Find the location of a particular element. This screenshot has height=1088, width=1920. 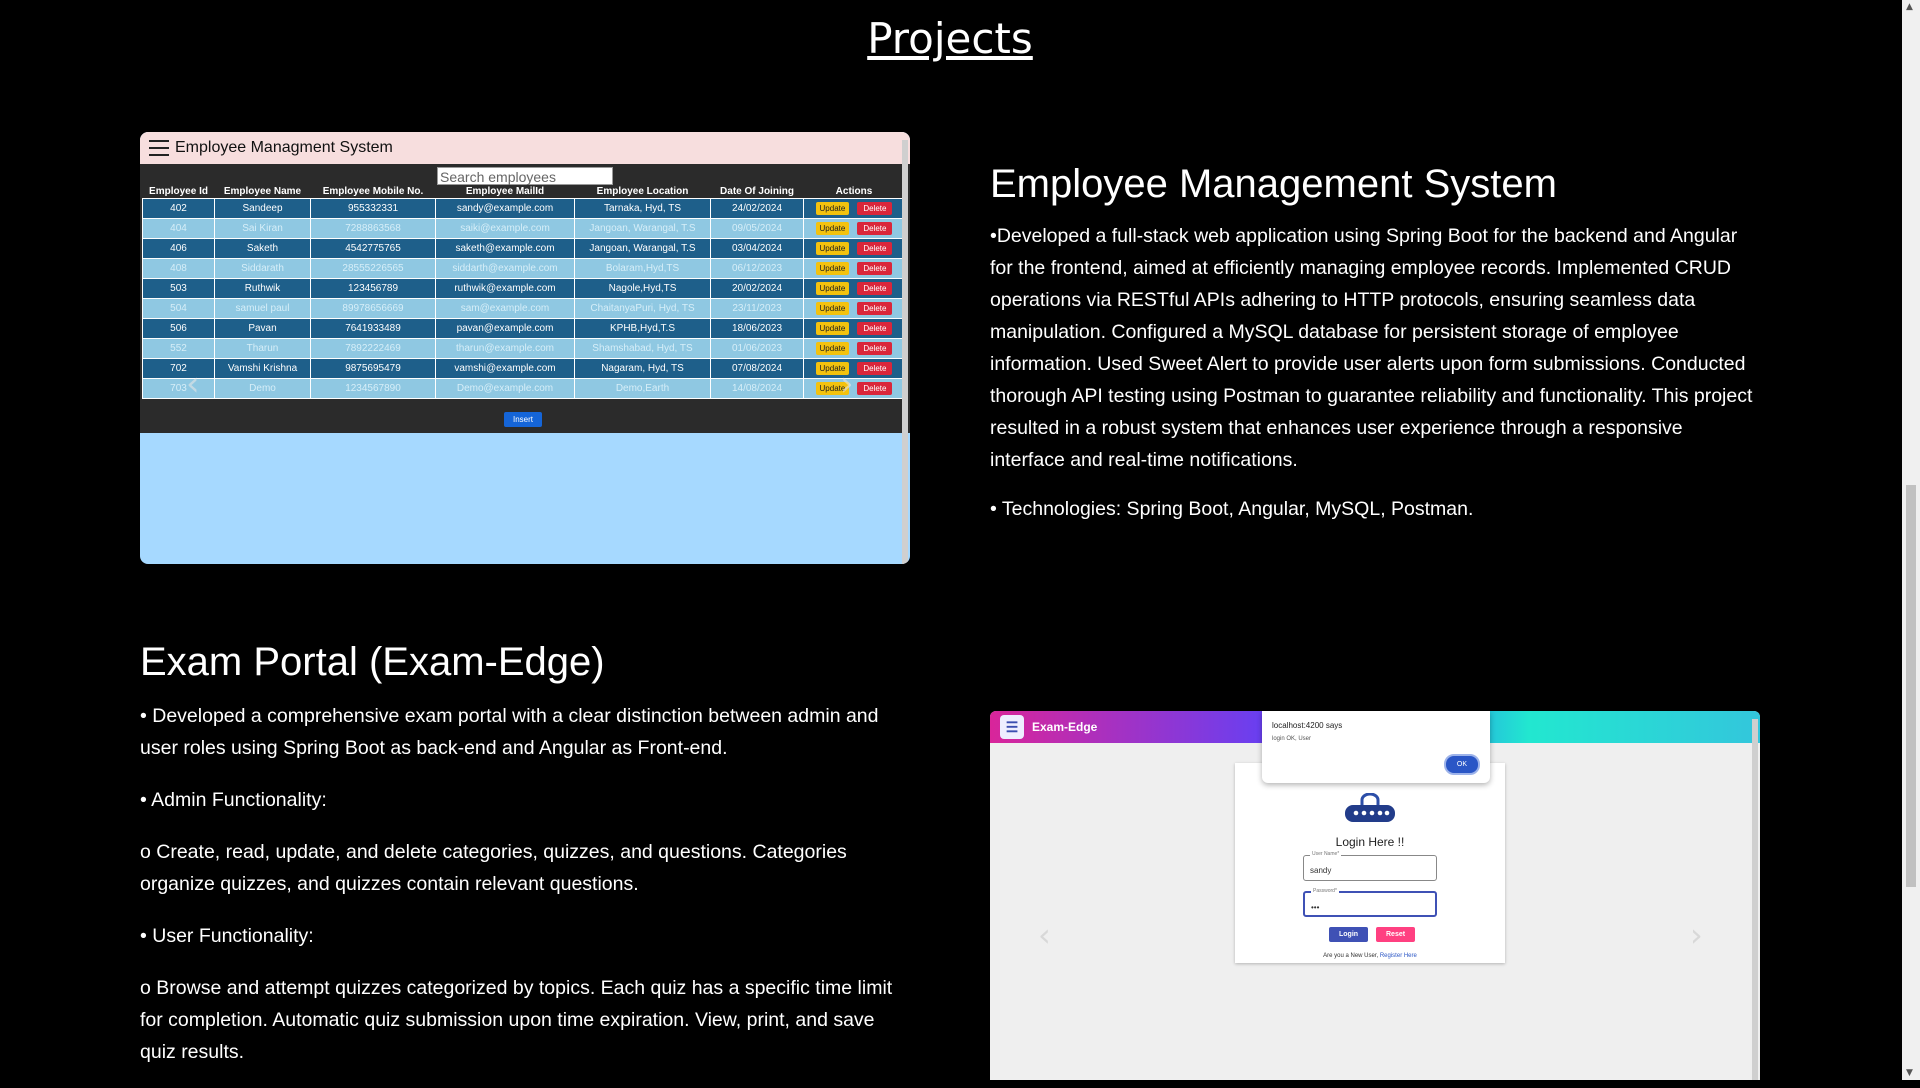

table-cell: siddarth@example.com is located at coordinates (505, 268).